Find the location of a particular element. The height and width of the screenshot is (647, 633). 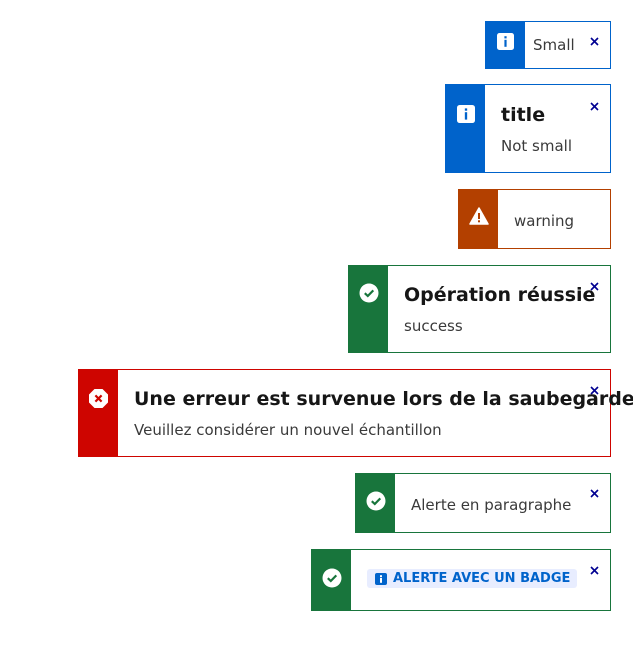

alert-success-paragraph: Alerte en paragraphe is located at coordinates (483, 503).